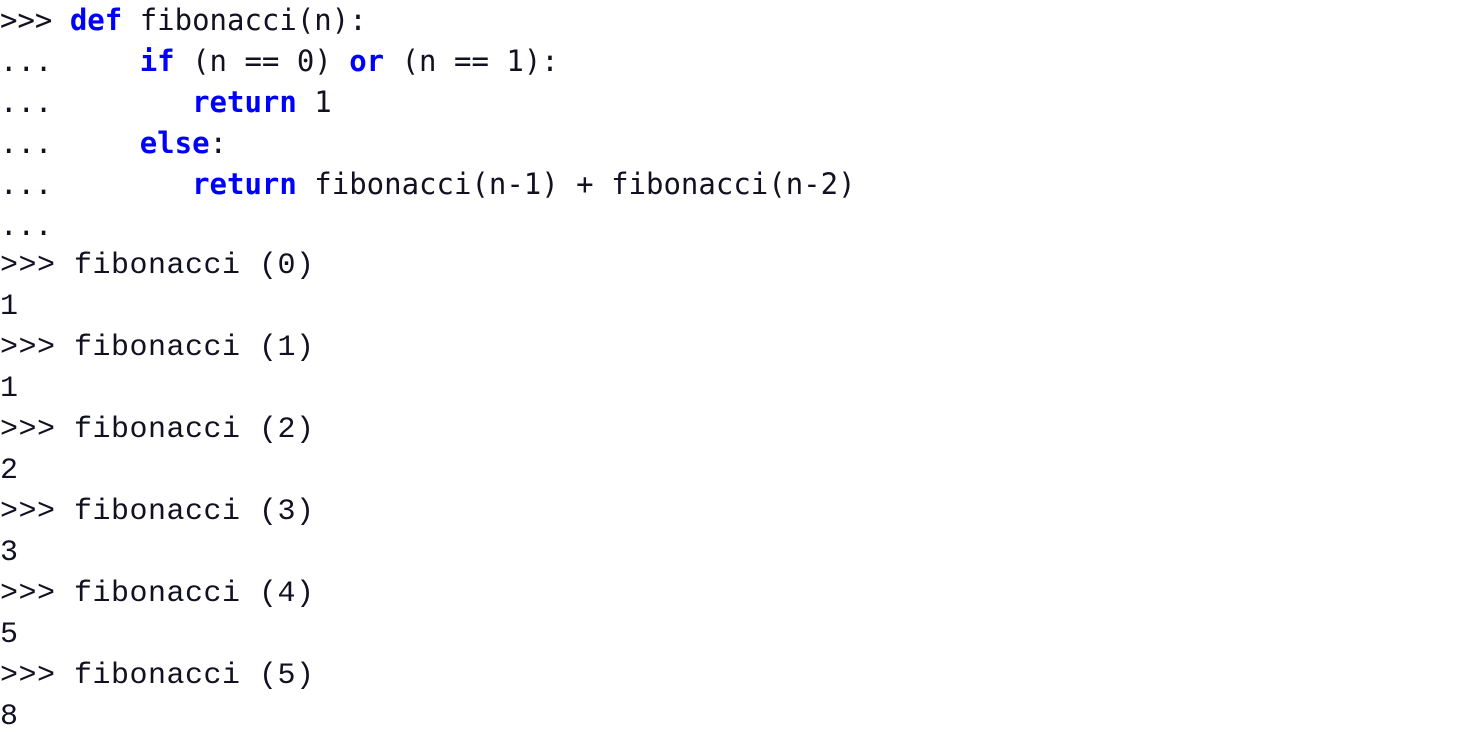 Image resolution: width=1470 pixels, height=738 pixels. I want to click on code-text: (n == 1):, so click(471, 61).